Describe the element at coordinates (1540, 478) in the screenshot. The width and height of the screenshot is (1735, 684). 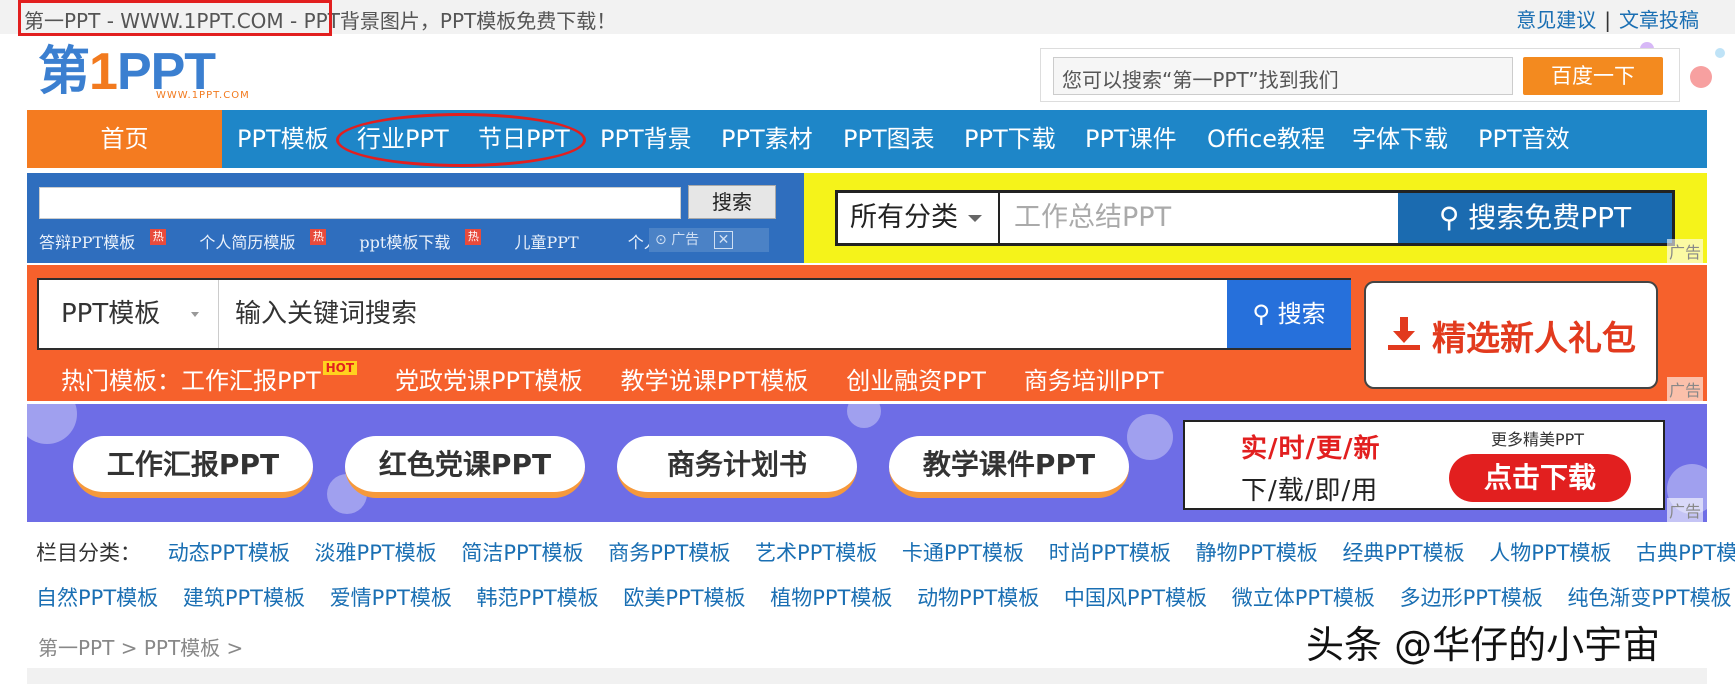
I see `click-download-button: 点击下载` at that location.